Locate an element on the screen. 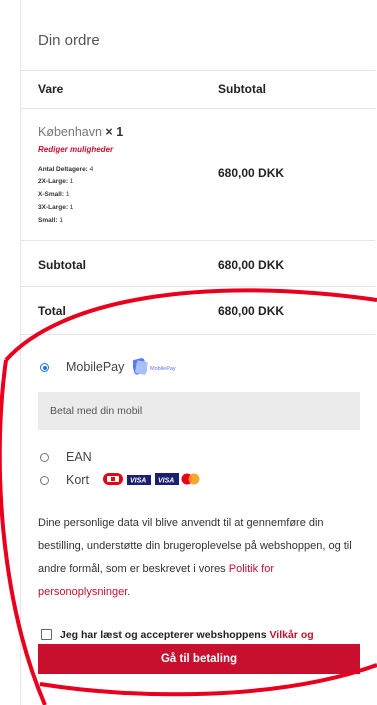 The image size is (377, 705). subtotal-label: Subtotal is located at coordinates (62, 265).